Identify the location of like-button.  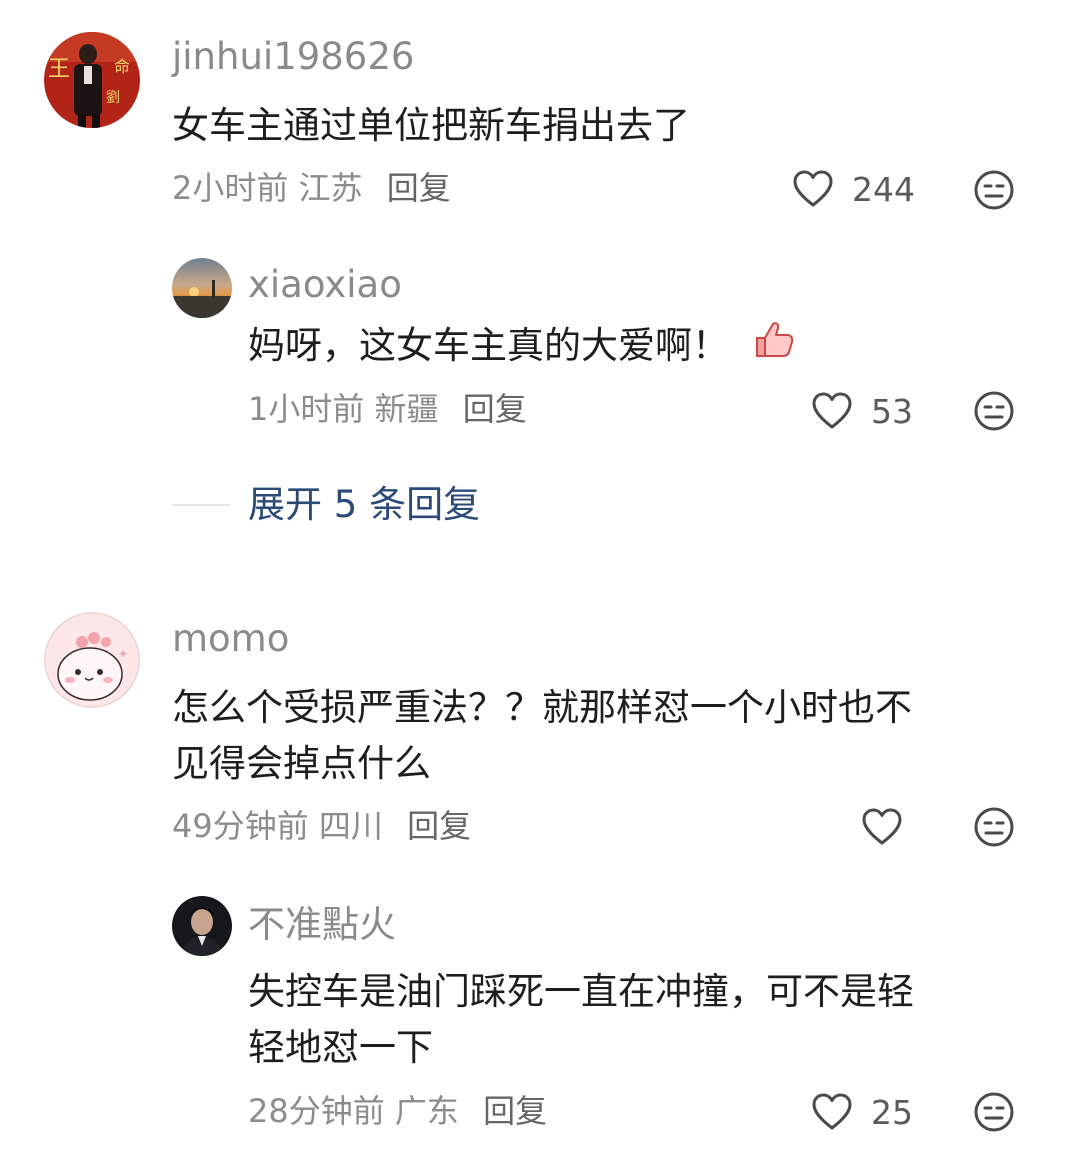
(882, 827).